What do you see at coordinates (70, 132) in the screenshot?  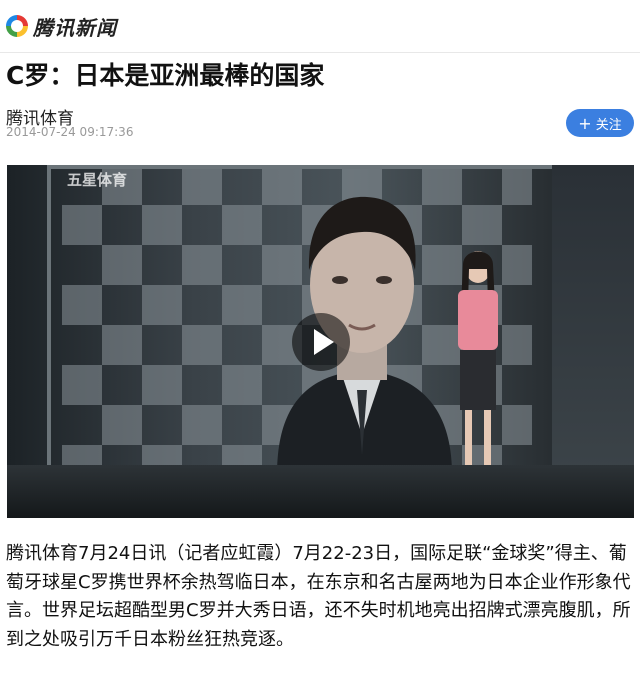 I see `article-datetime: 2014-07-24 09:17:36` at bounding box center [70, 132].